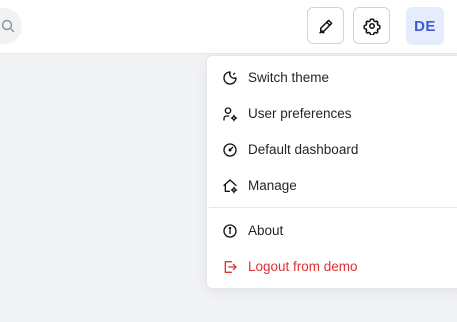 This screenshot has width=457, height=322. Describe the element at coordinates (332, 78) in the screenshot. I see `menu-item-switch-theme: Switch theme` at that location.